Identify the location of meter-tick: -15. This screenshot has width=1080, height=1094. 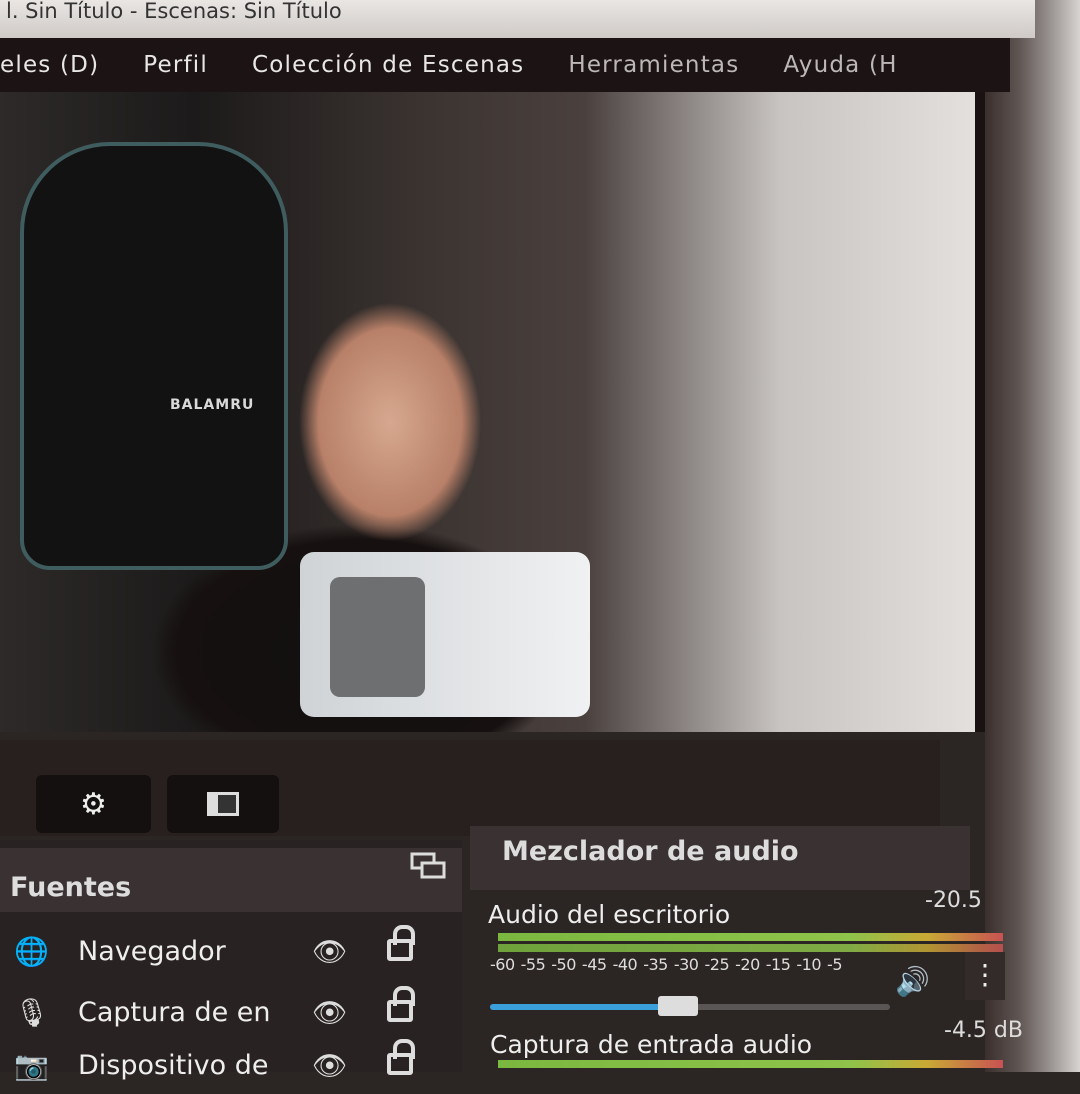
(778, 964).